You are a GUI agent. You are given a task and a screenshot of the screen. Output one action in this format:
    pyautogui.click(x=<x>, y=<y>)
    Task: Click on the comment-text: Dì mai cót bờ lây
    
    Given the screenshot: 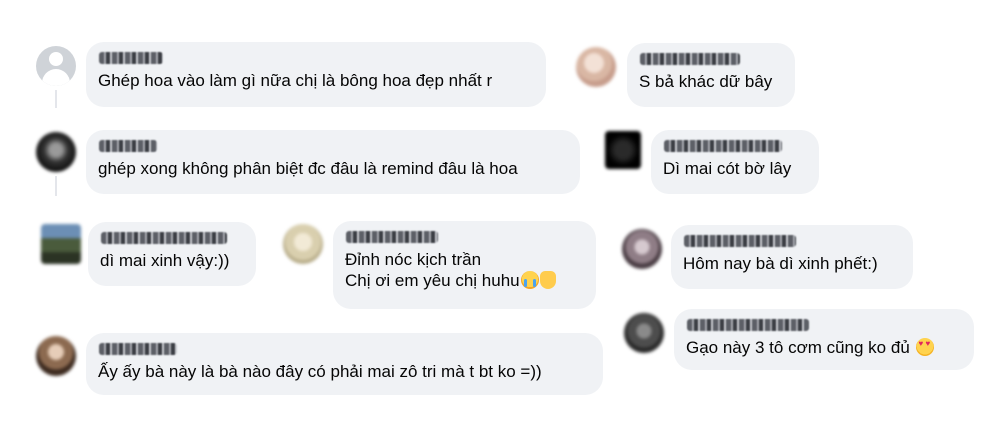 What is the action you would take?
    pyautogui.click(x=727, y=168)
    